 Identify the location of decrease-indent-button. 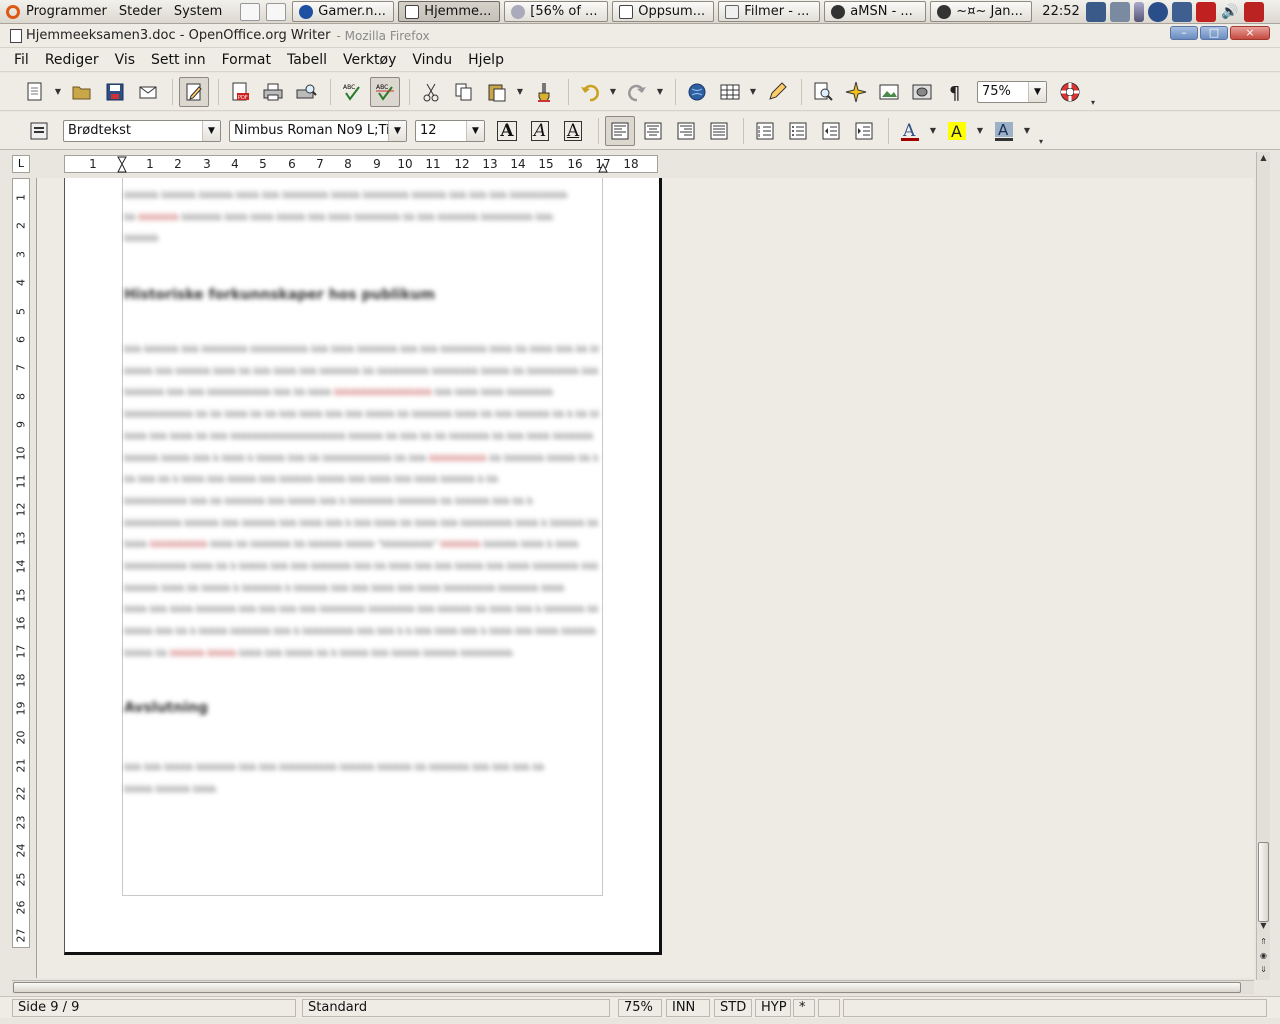
(831, 131).